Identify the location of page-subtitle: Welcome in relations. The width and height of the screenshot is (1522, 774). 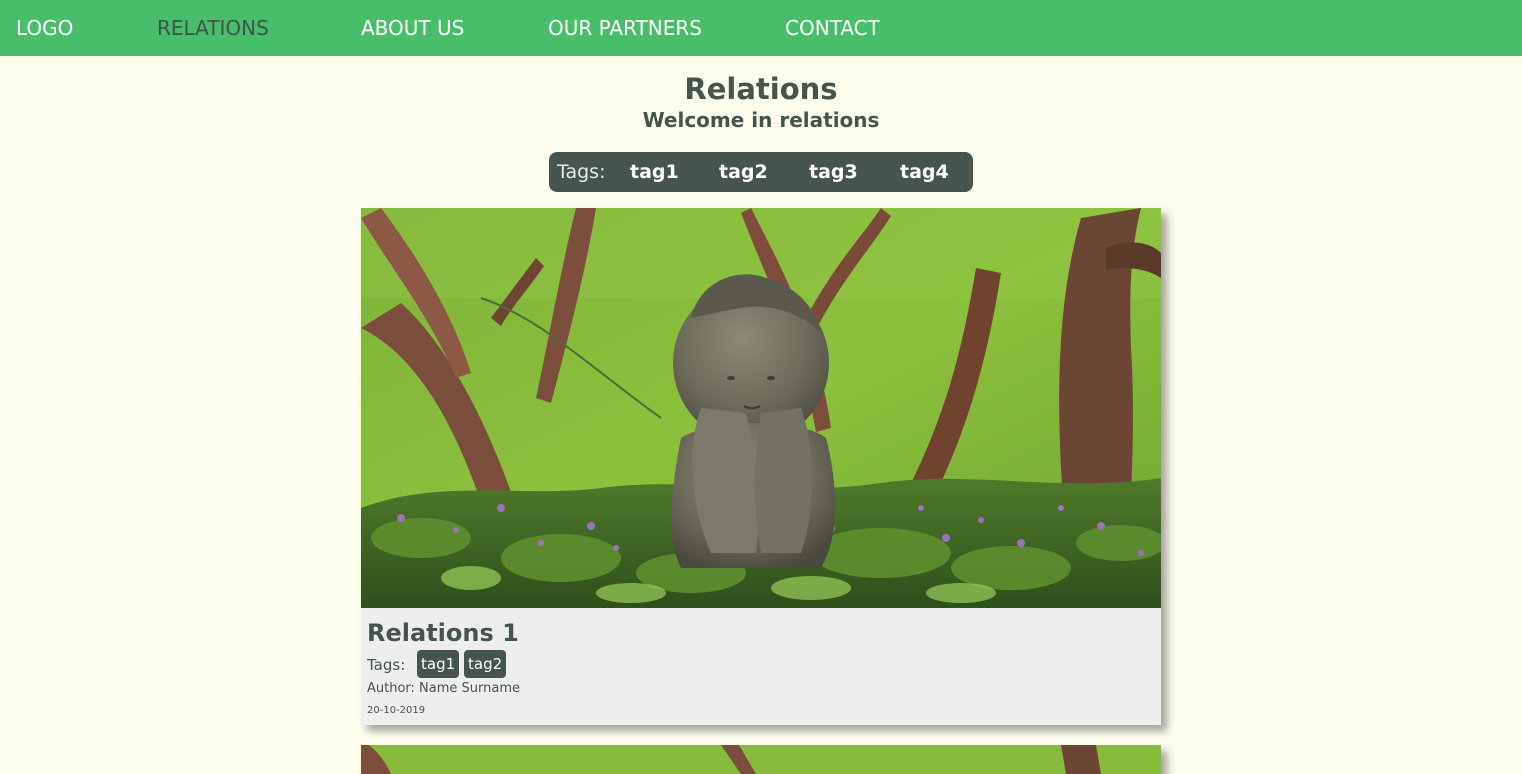
(761, 120).